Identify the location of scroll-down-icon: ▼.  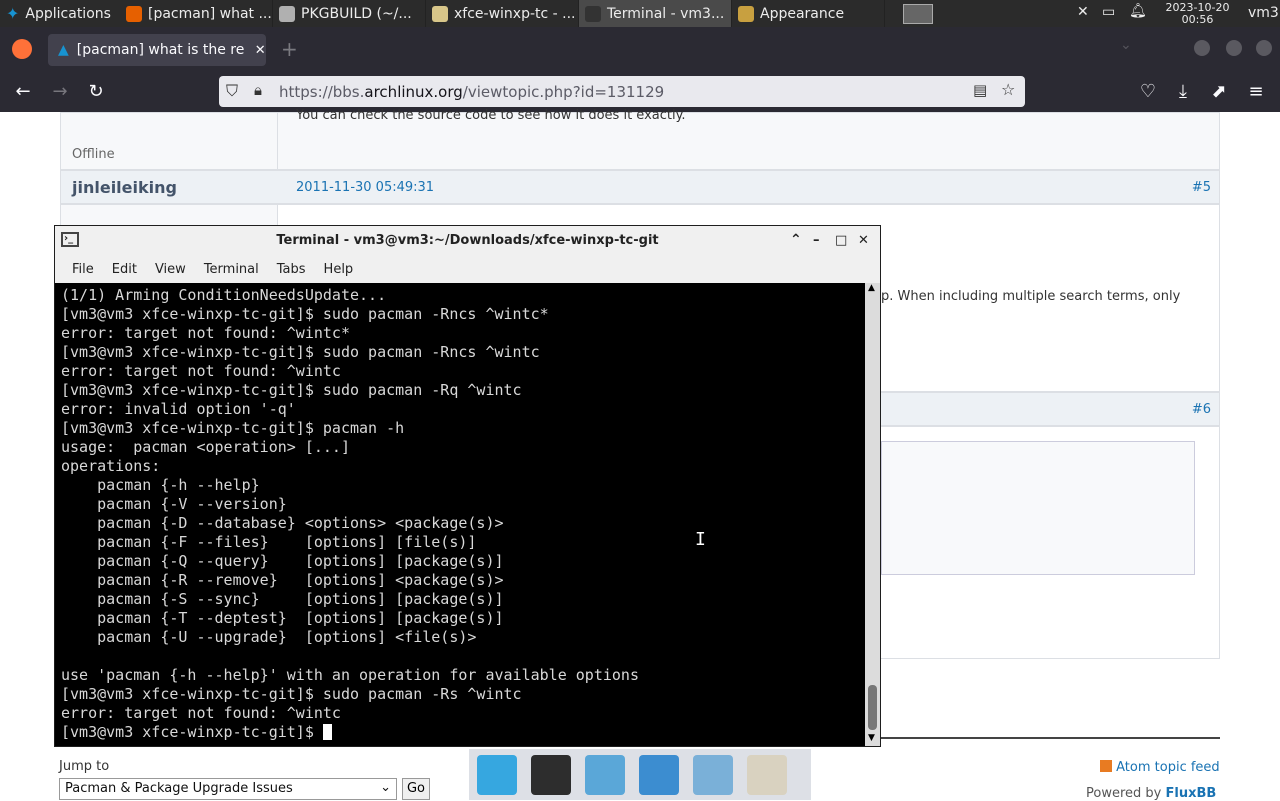
(871, 738).